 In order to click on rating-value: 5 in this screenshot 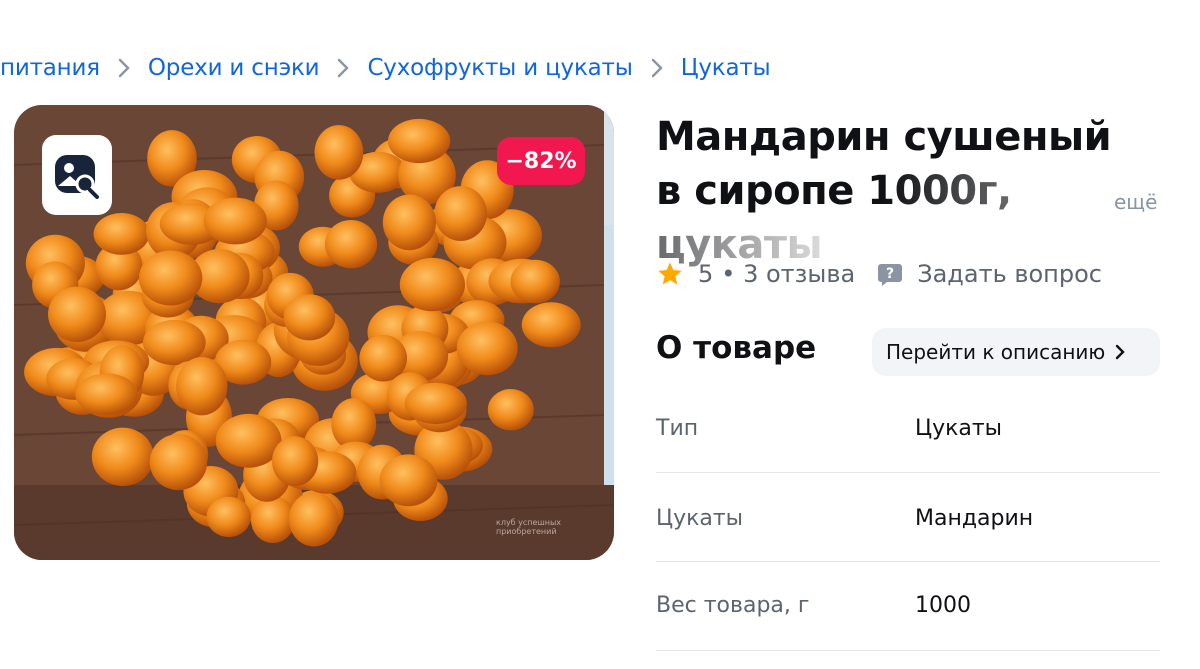, I will do `click(706, 274)`.